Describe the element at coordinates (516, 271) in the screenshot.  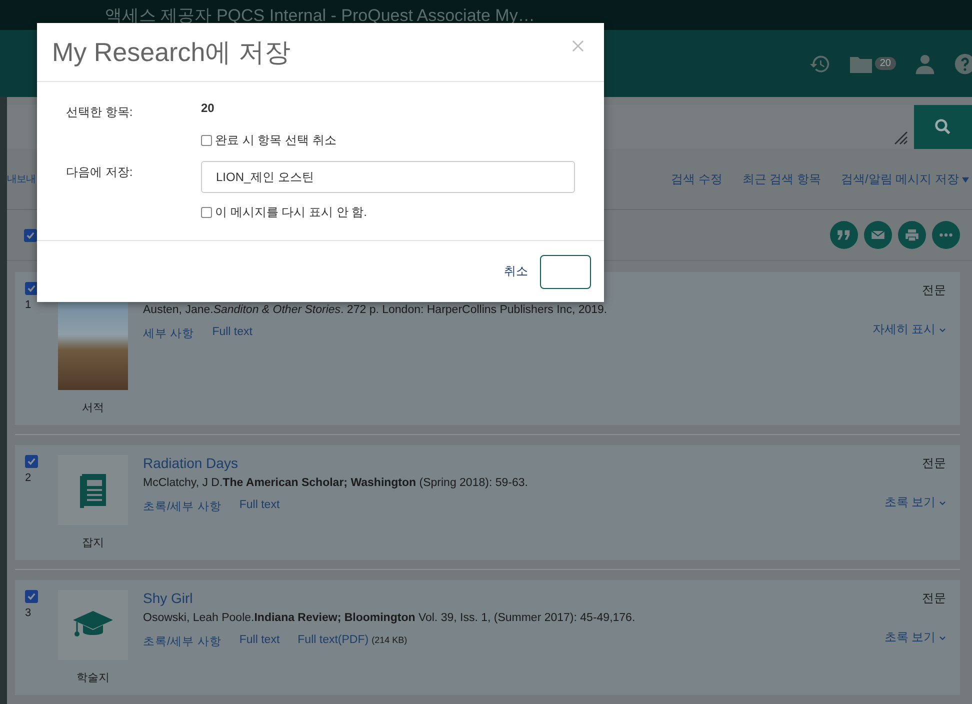
I see `cancel-link: 취소` at that location.